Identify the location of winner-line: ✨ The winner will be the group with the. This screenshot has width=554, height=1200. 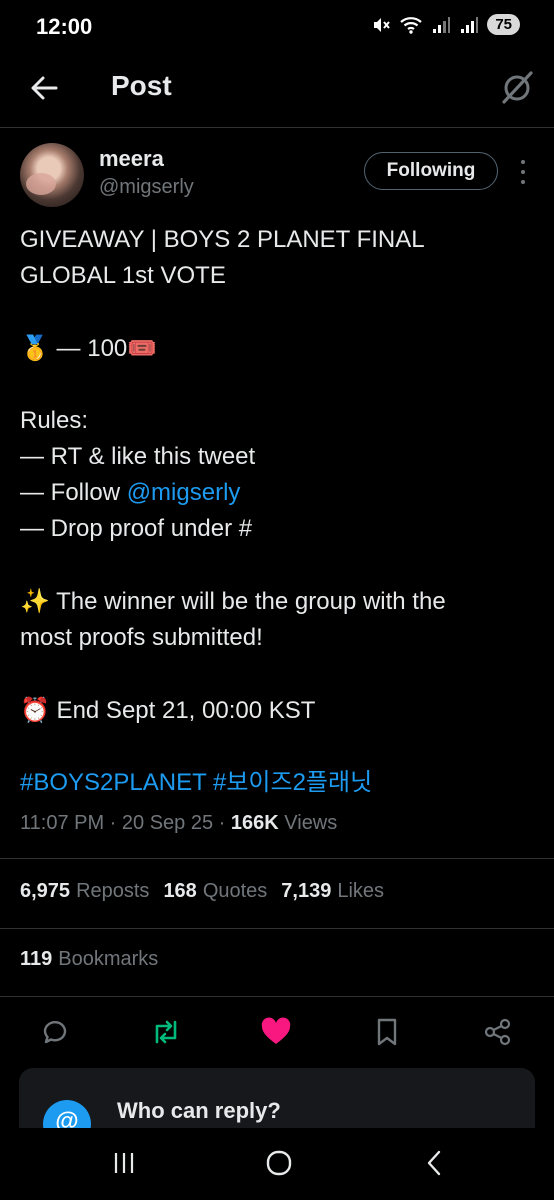
(278, 601).